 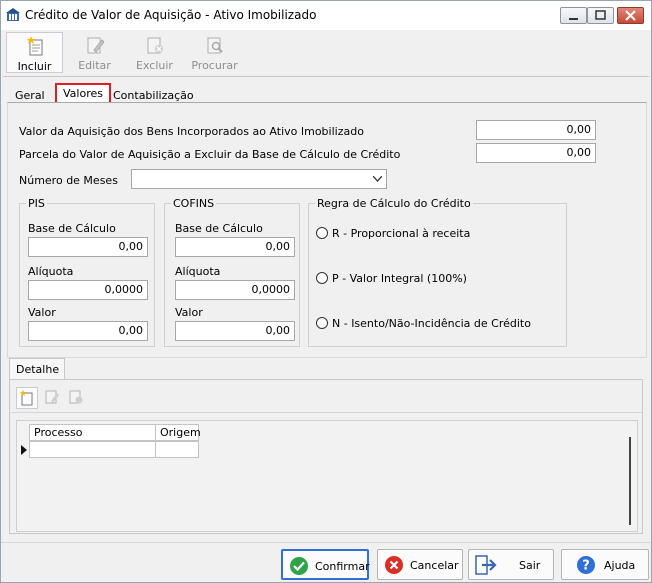 What do you see at coordinates (189, 312) in the screenshot?
I see `cofins-valor-label: Valor` at bounding box center [189, 312].